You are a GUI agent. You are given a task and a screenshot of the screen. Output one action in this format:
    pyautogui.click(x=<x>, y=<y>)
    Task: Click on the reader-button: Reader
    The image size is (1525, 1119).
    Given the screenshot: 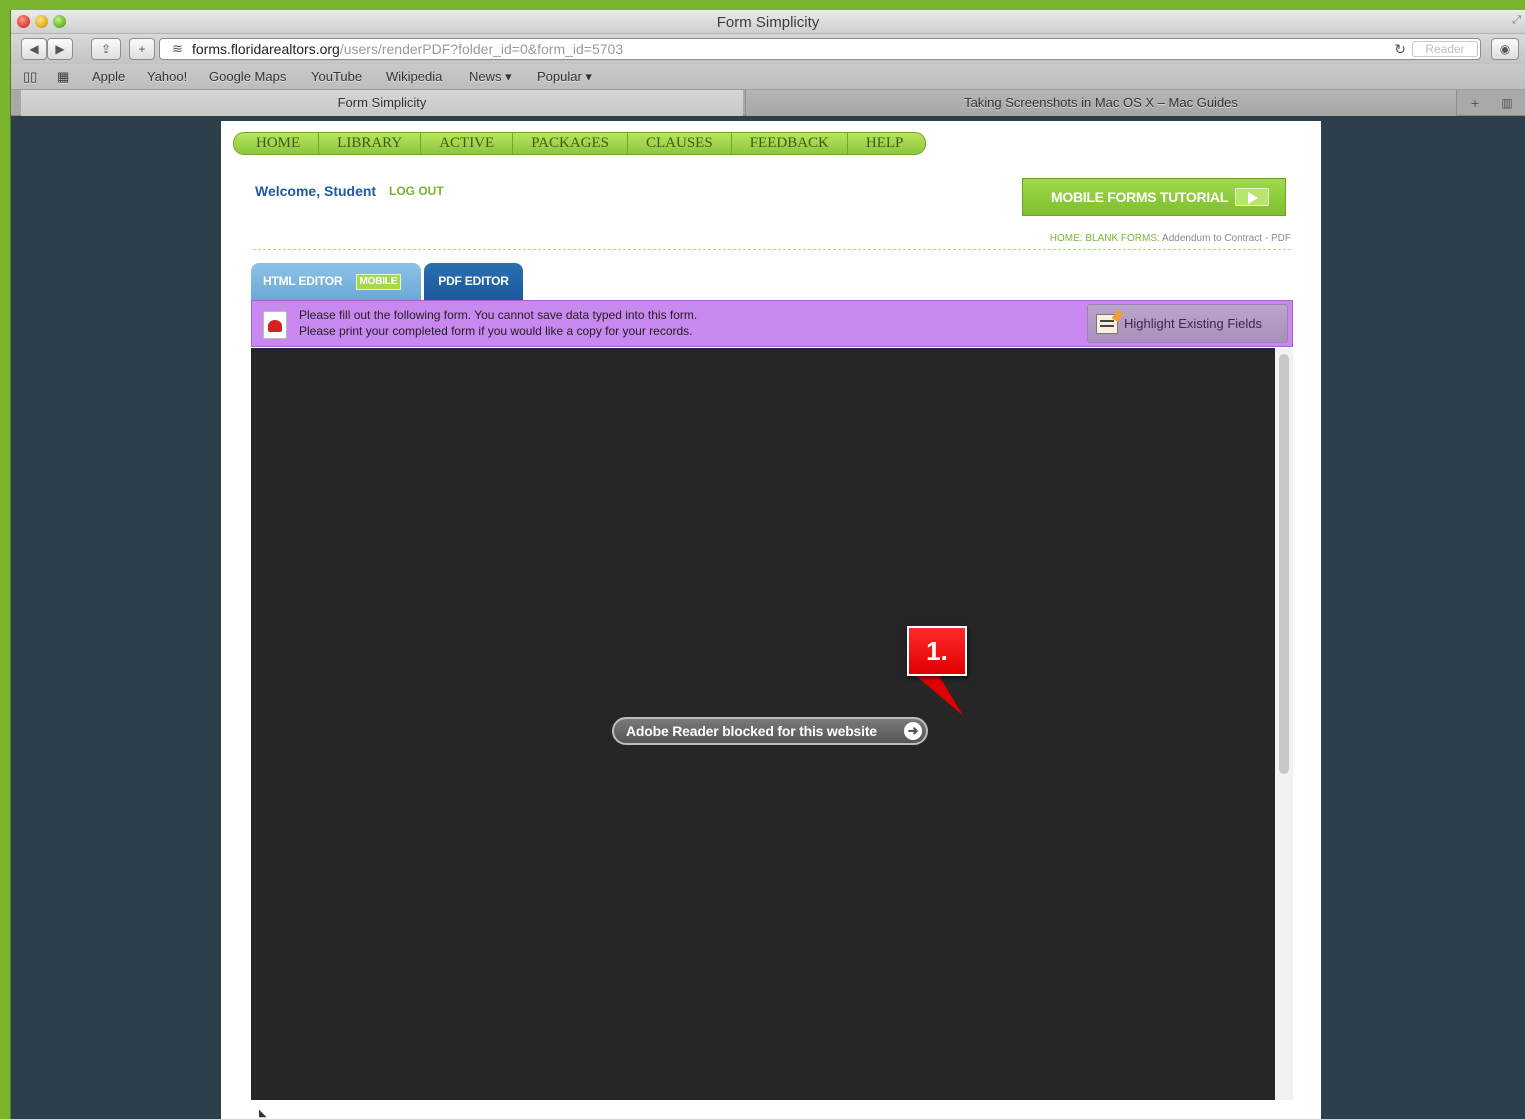 What is the action you would take?
    pyautogui.click(x=1445, y=49)
    